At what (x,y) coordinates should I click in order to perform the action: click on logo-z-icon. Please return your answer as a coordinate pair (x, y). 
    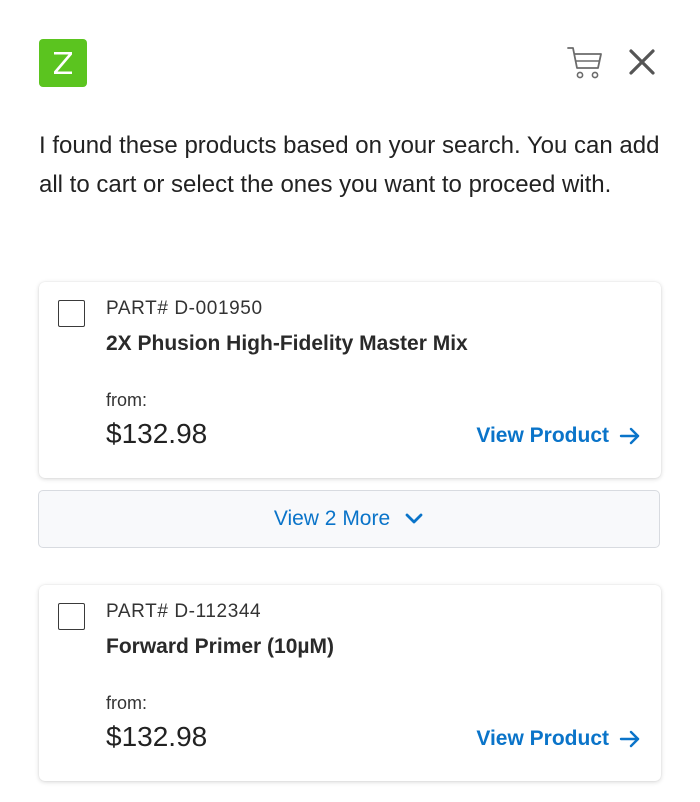
    Looking at the image, I should click on (63, 63).